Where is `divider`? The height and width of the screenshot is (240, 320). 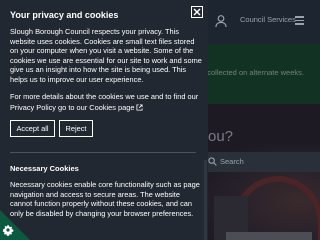 divider is located at coordinates (103, 152).